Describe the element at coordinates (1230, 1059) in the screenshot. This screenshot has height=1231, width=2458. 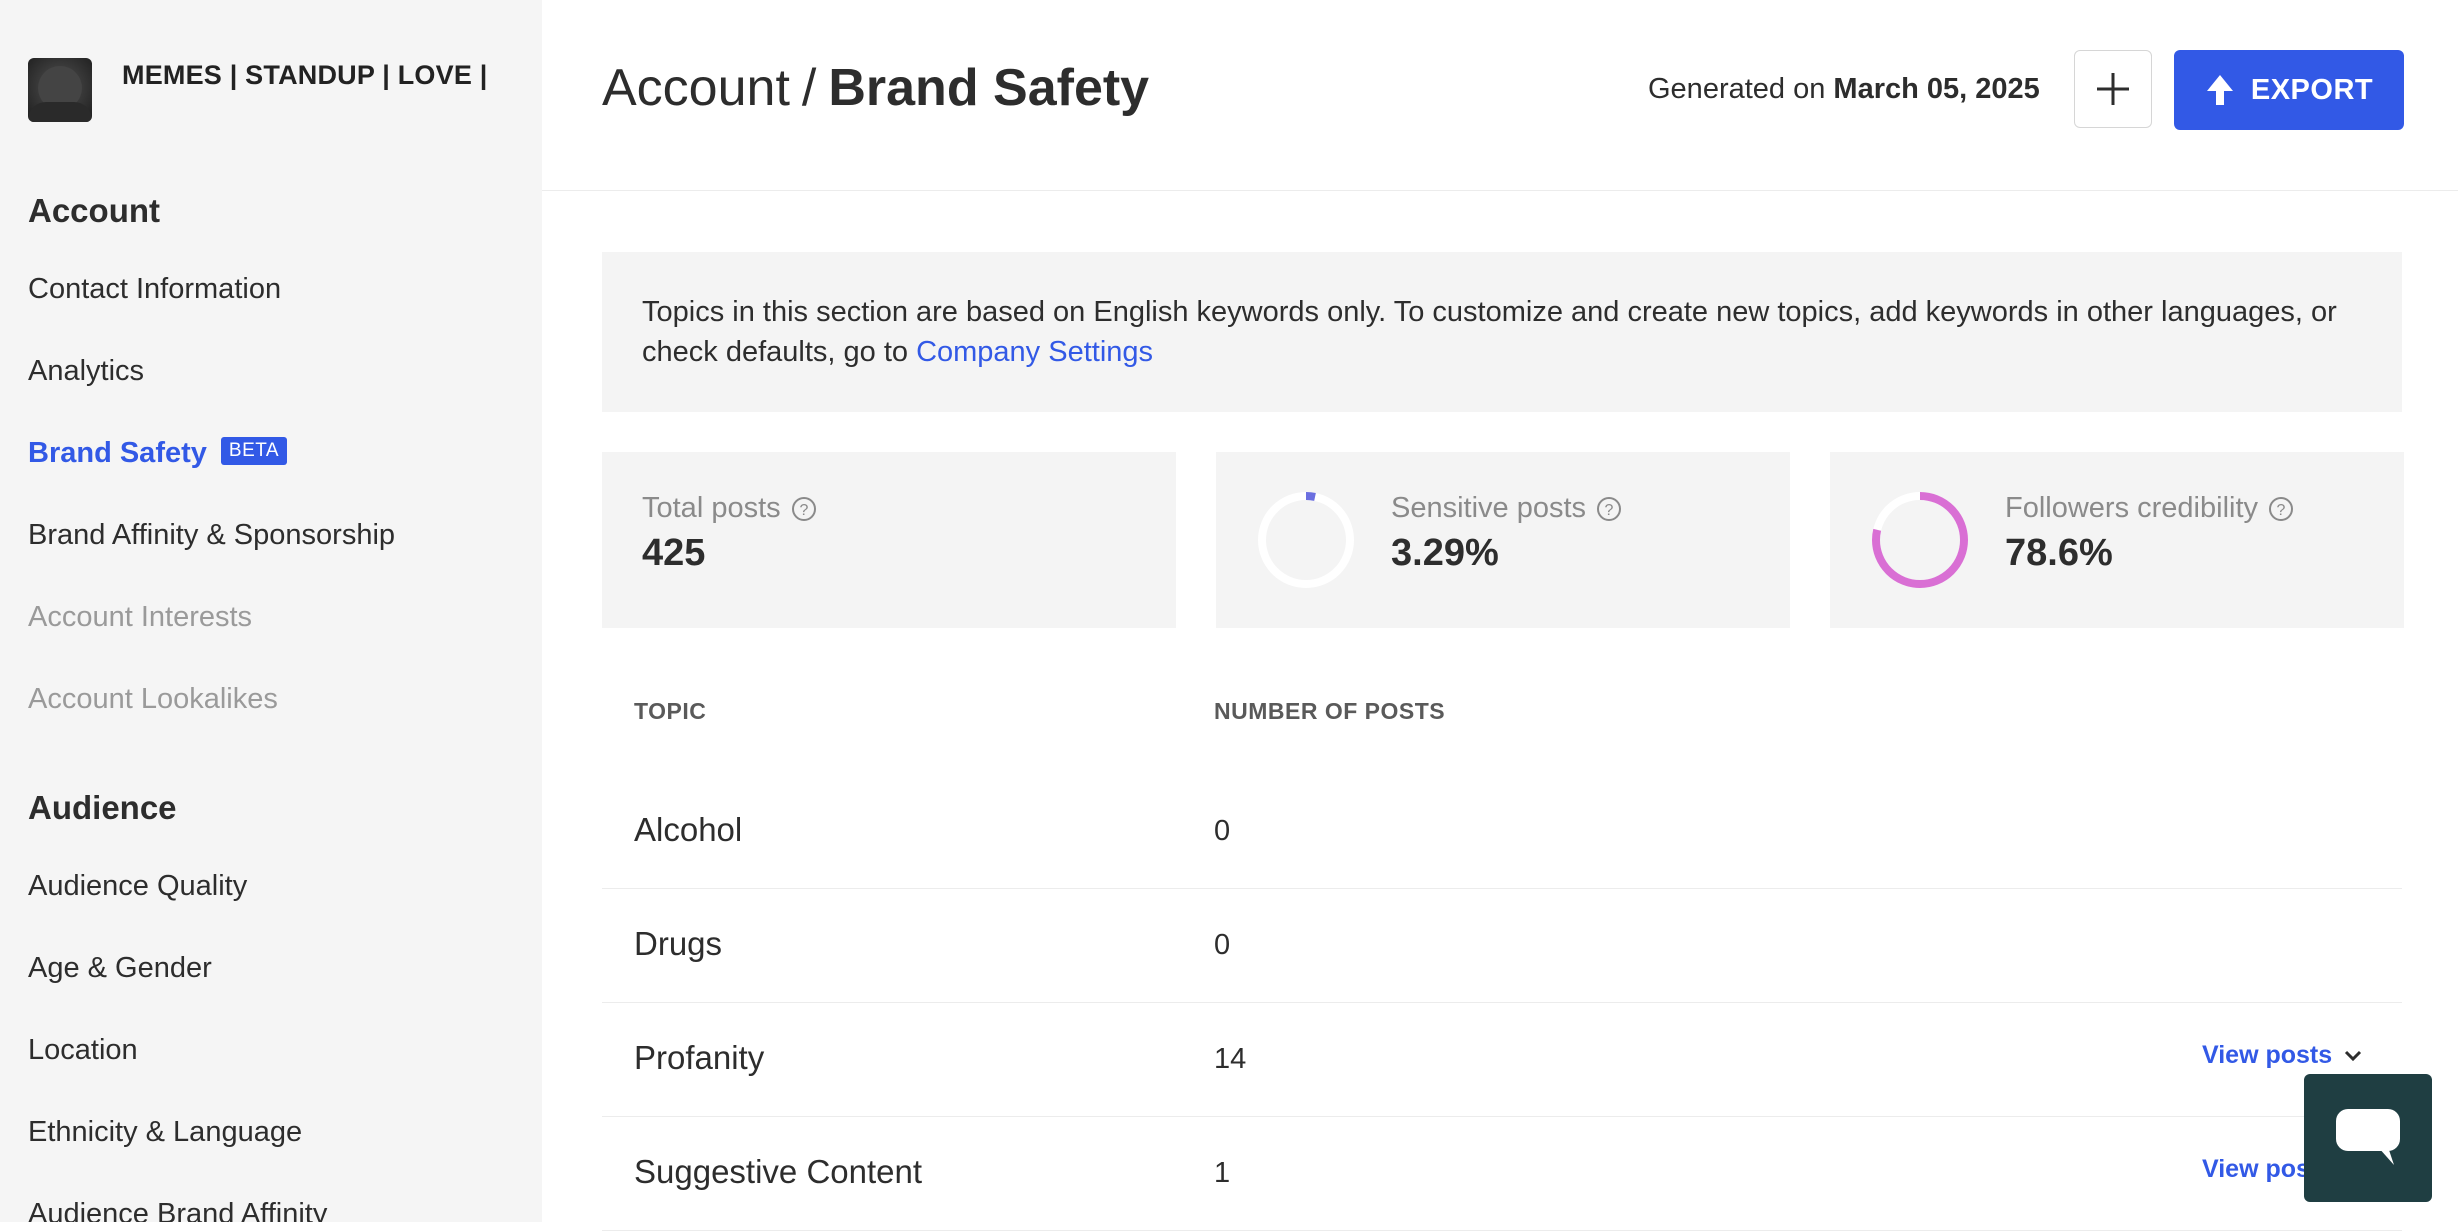
I see `post-count: 14` at that location.